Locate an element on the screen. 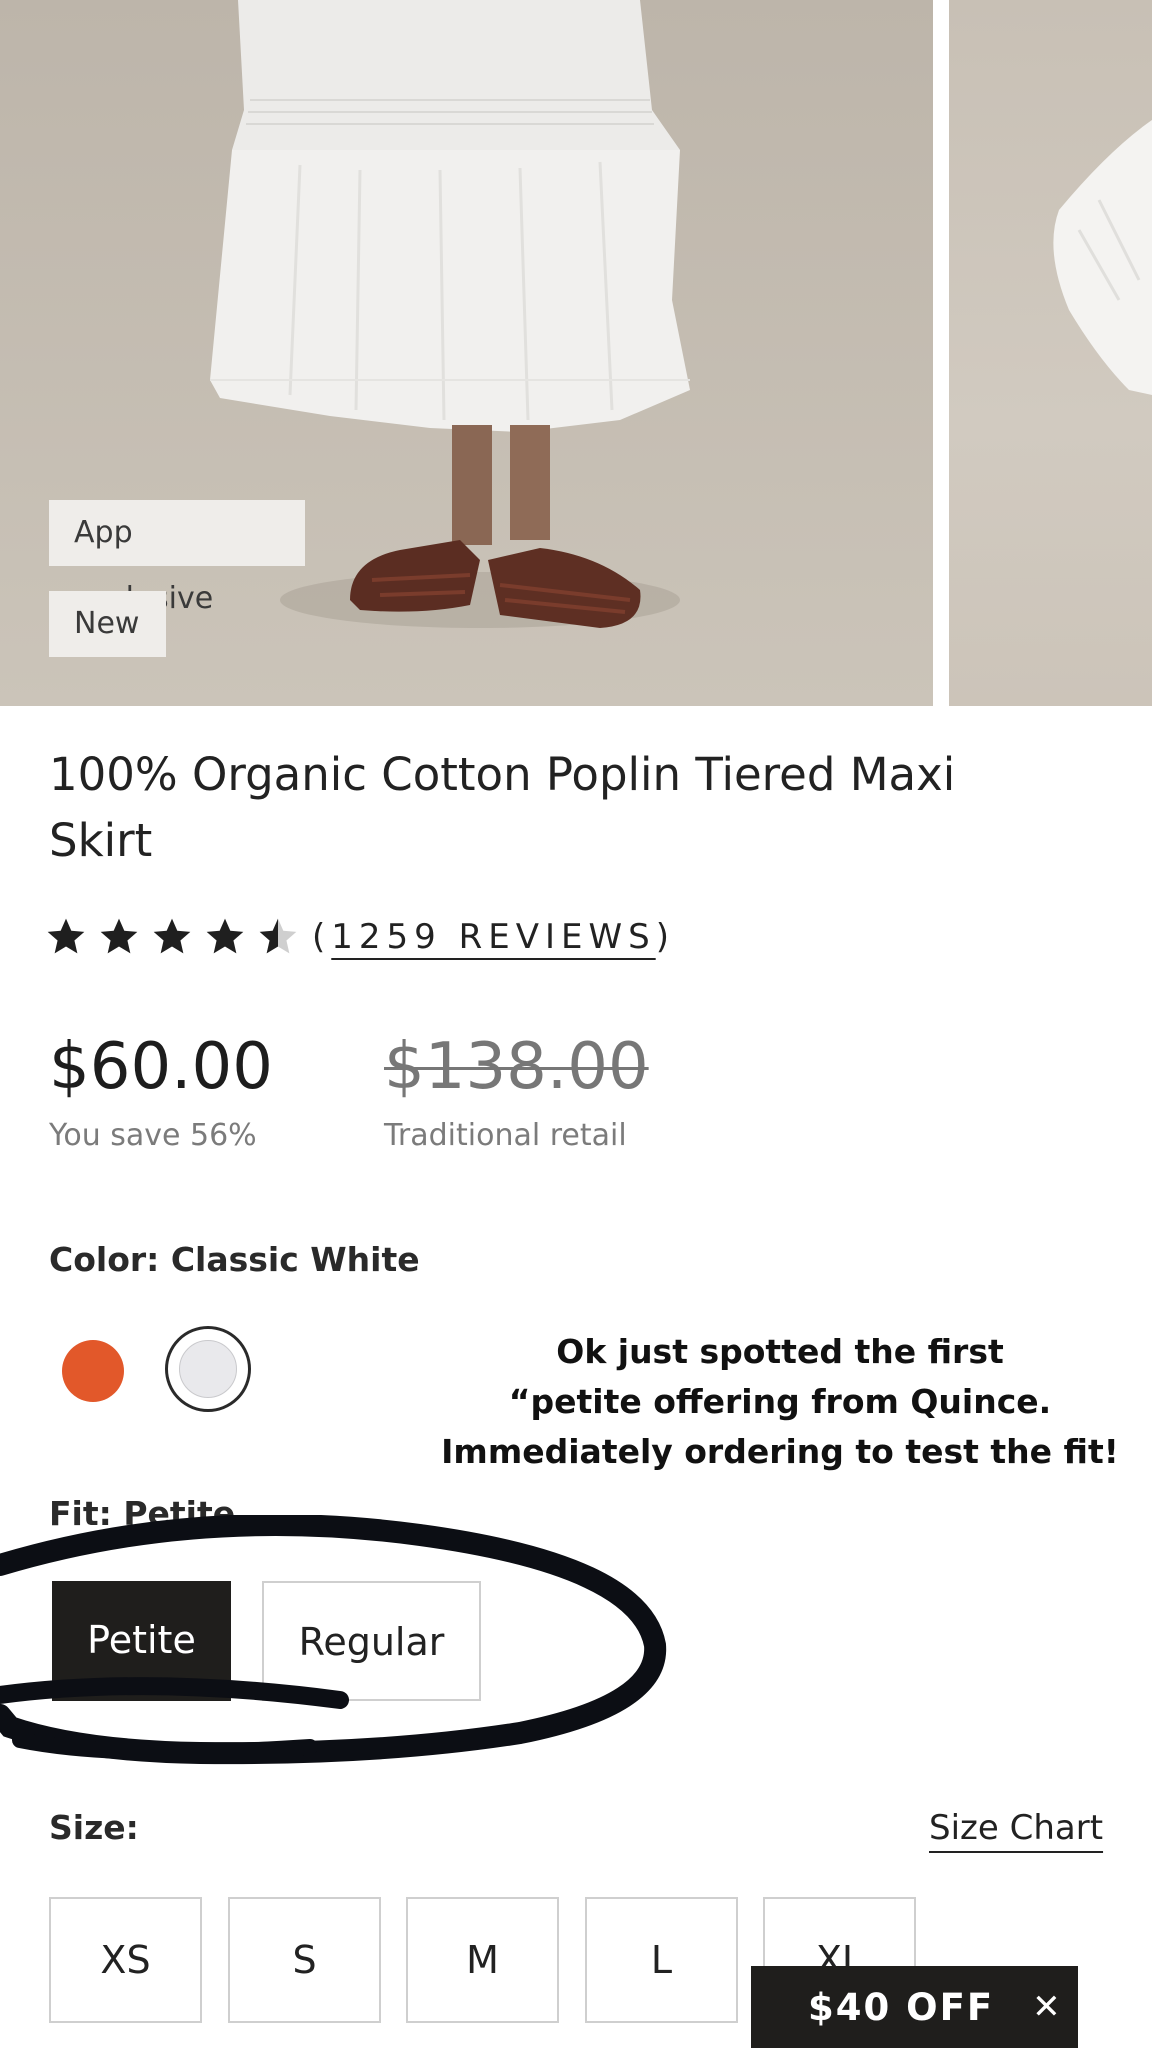 The image size is (1152, 2048). star-rating is located at coordinates (172, 937).